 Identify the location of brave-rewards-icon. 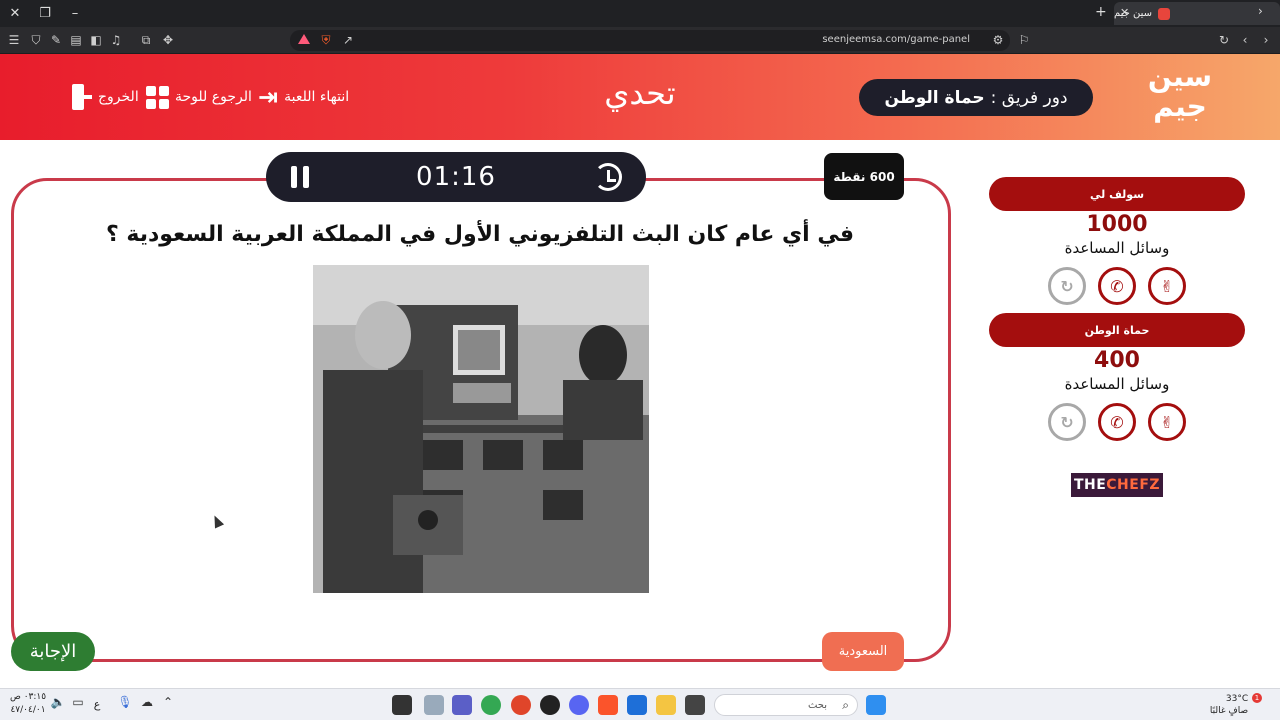
(305, 41).